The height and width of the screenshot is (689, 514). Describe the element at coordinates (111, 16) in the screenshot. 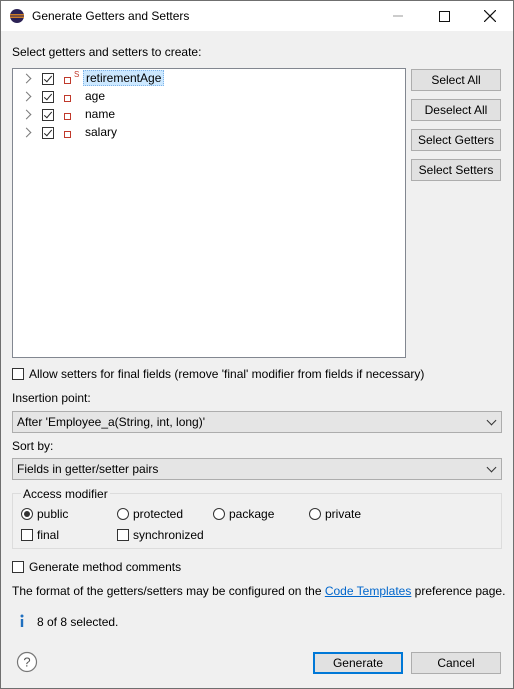

I see `window-title: Generate Getters and Setters` at that location.